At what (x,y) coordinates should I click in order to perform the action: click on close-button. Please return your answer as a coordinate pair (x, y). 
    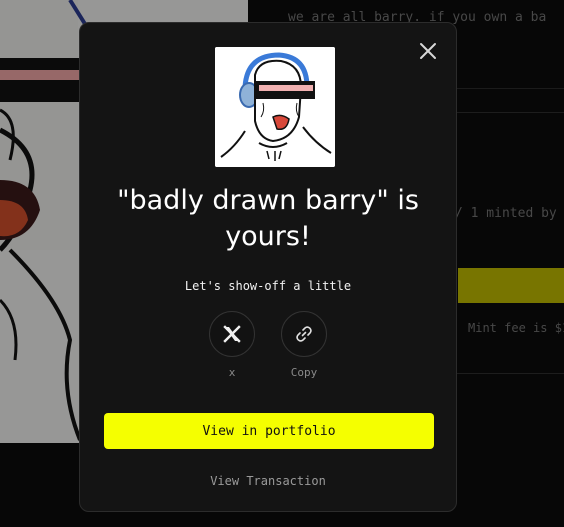
    Looking at the image, I should click on (428, 51).